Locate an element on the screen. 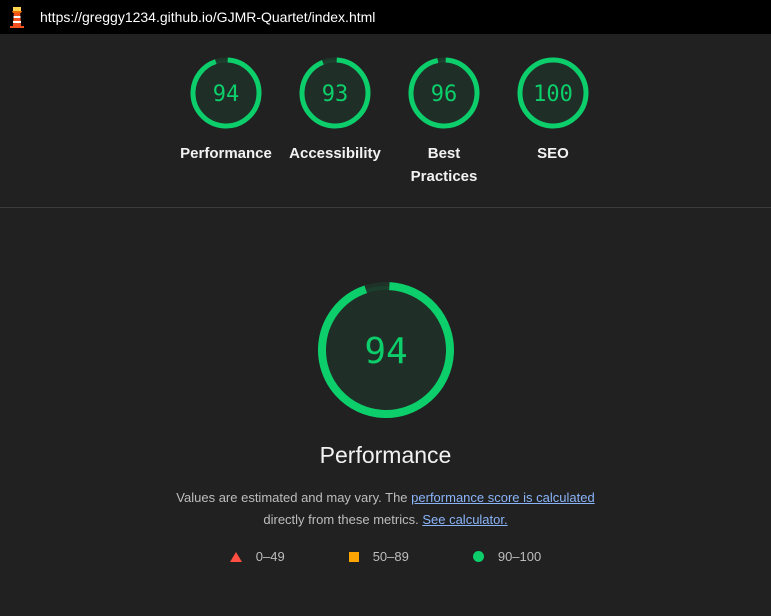 This screenshot has height=616, width=771. gauge-accessibility-ring: 93 is located at coordinates (335, 93).